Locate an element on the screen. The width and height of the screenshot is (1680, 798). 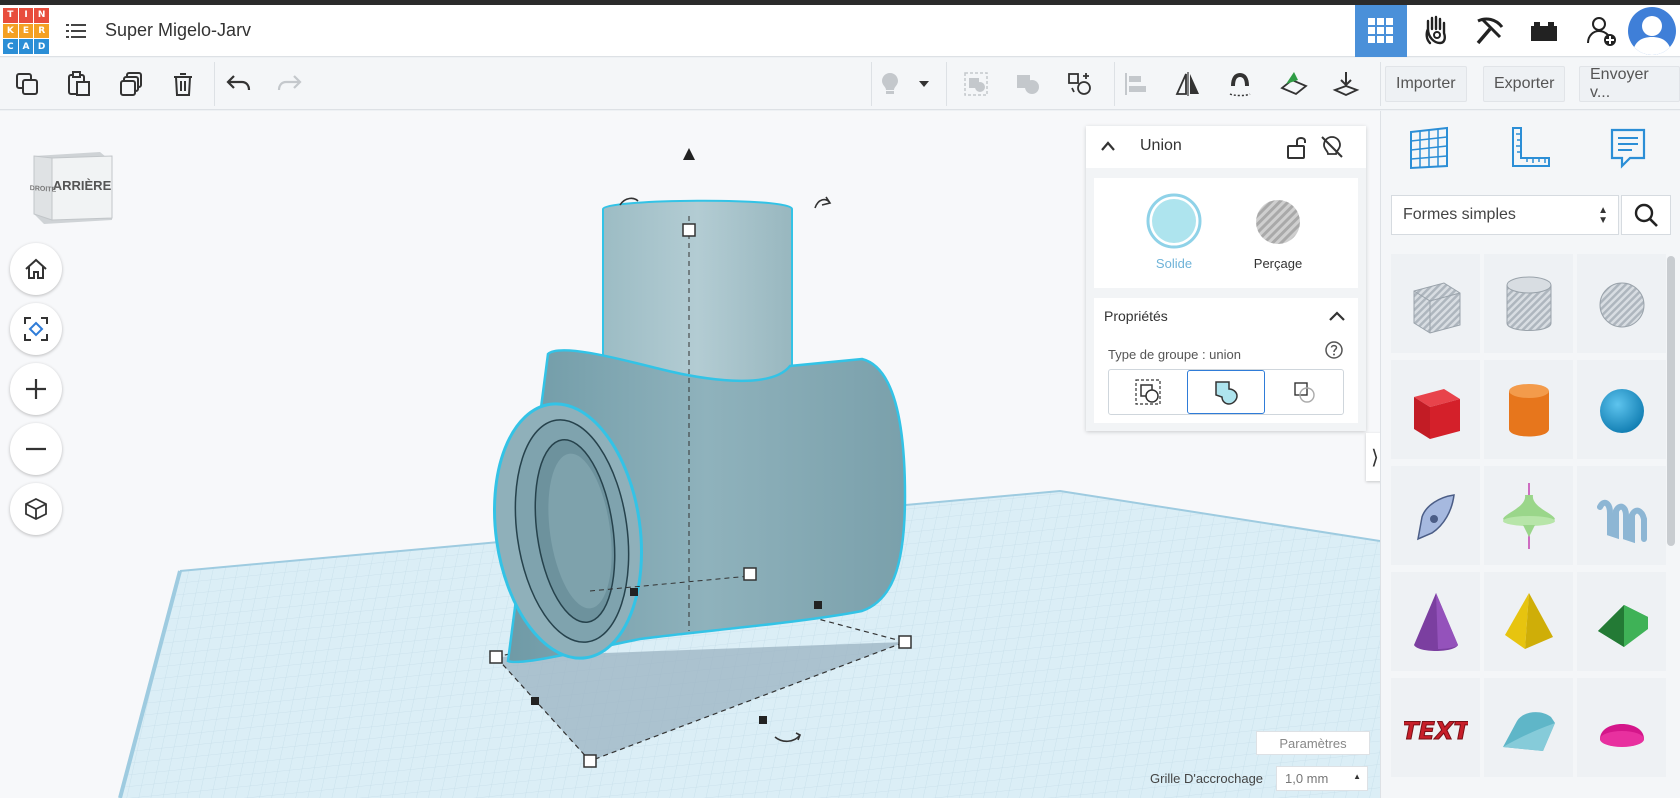
bricks-button is located at coordinates (1544, 31).